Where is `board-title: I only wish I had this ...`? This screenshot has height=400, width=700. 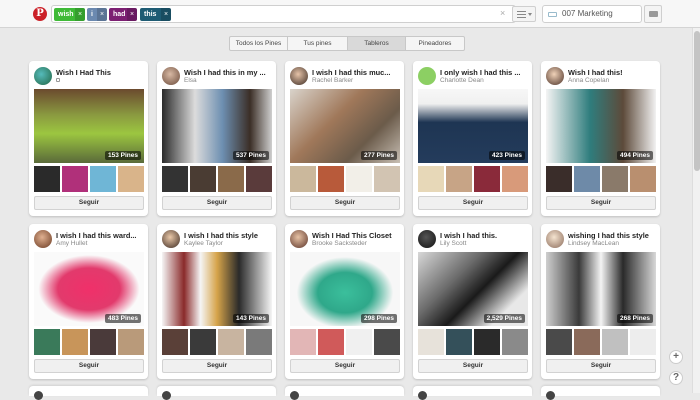 board-title: I only wish I had this ... is located at coordinates (484, 72).